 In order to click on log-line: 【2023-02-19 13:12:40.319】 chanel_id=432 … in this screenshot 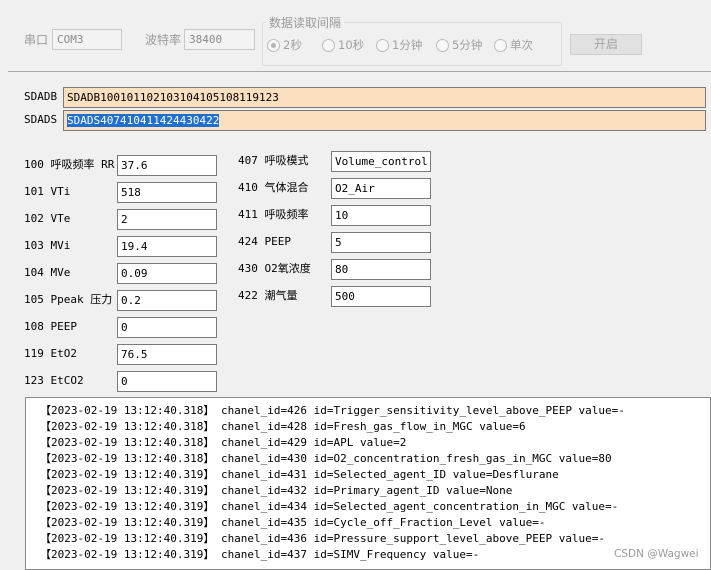, I will do `click(276, 490)`.